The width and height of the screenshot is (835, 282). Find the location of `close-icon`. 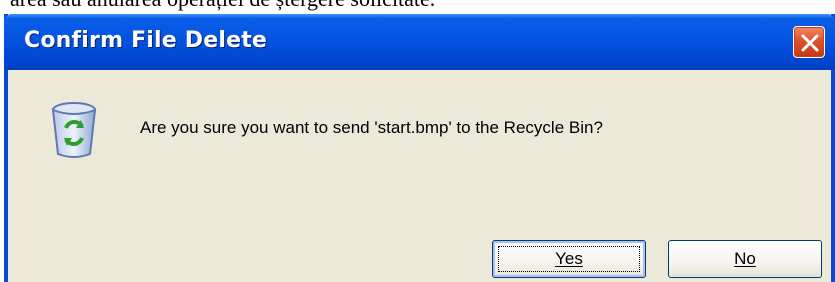

close-icon is located at coordinates (810, 43).